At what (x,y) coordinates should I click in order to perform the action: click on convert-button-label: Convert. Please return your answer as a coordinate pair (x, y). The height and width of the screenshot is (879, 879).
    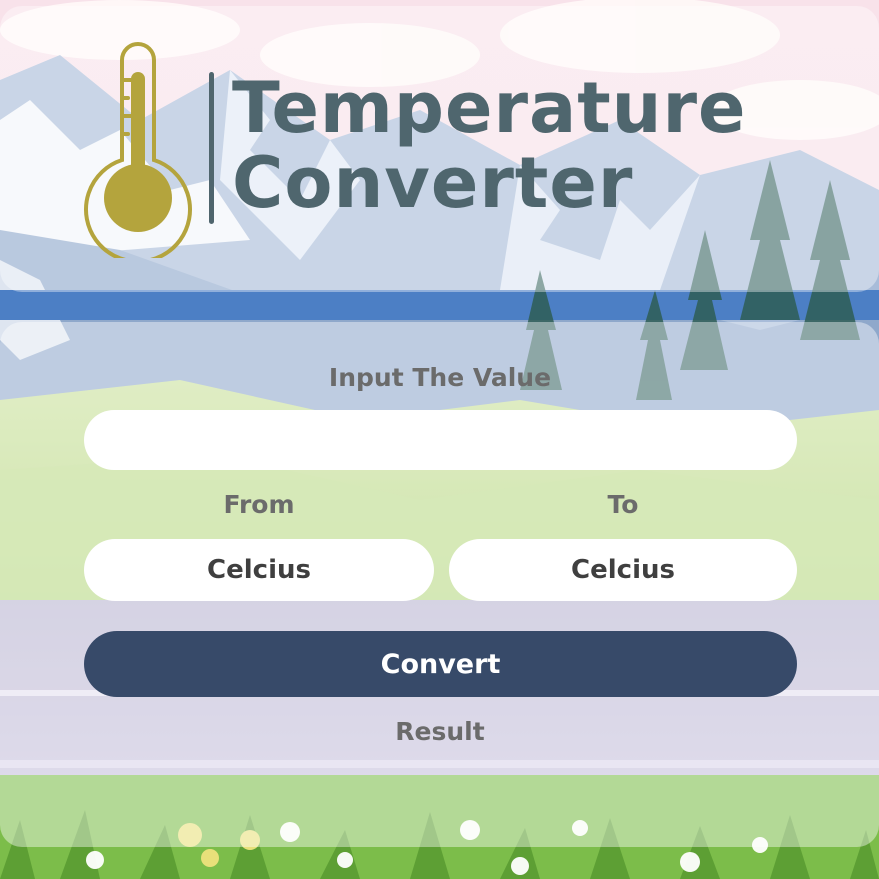
    Looking at the image, I should click on (440, 664).